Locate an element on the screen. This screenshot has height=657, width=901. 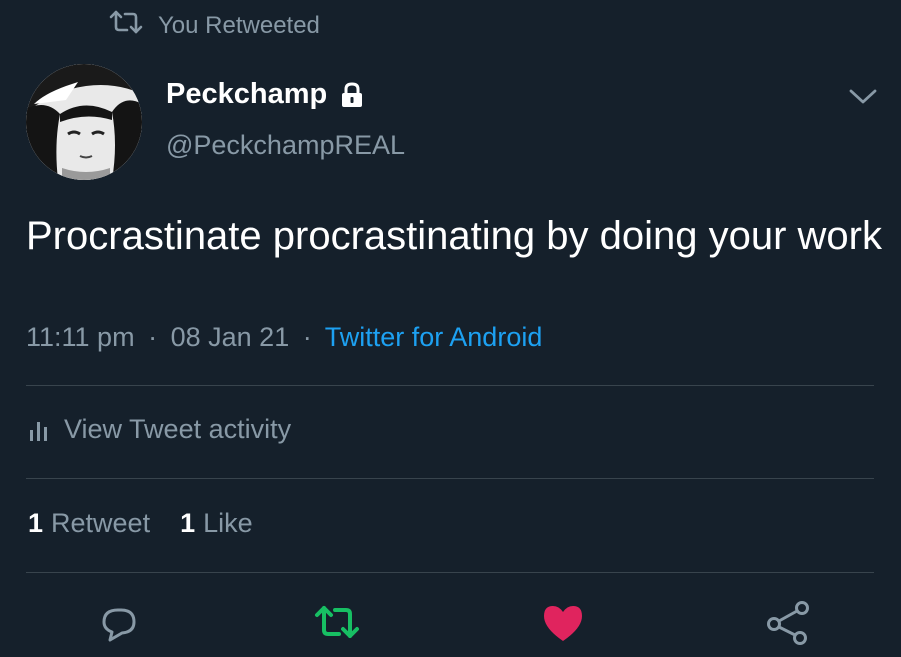
bar-chart-icon is located at coordinates (39, 430).